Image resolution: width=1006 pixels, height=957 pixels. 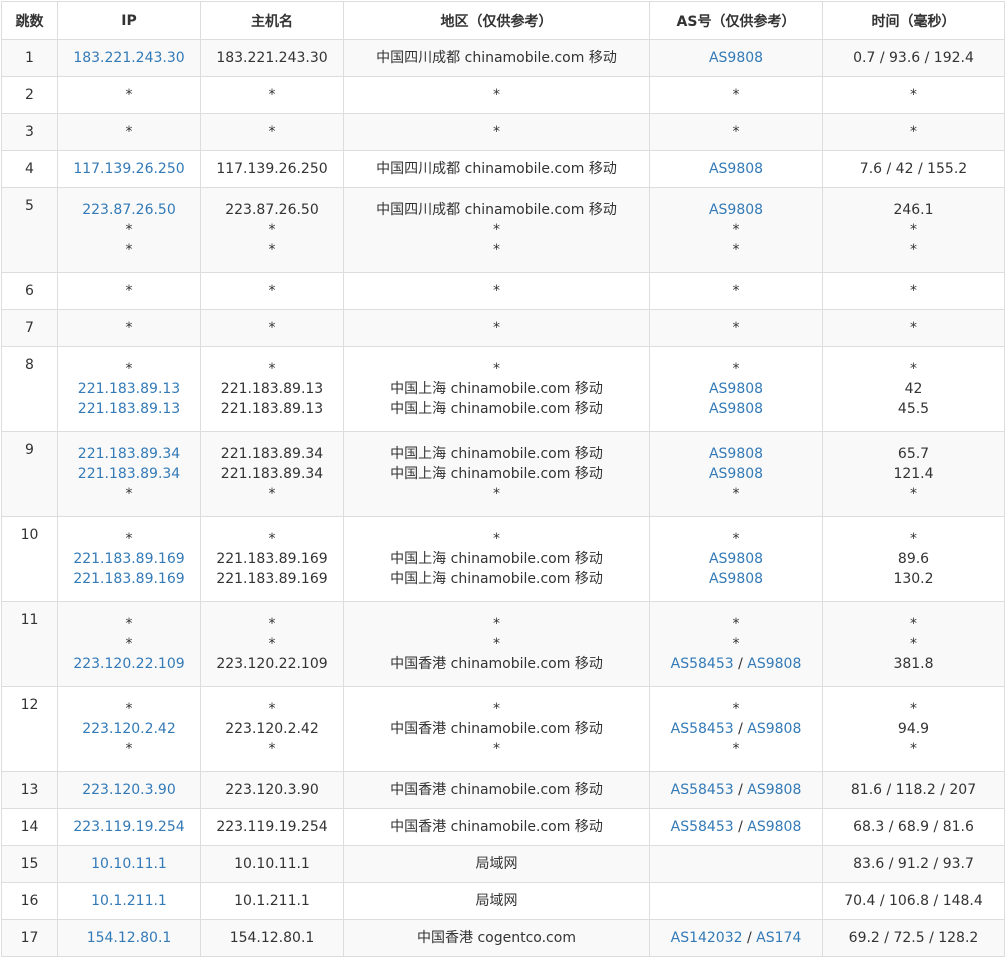 I want to click on cell-line: 81.6 / 118.2 / 207, so click(x=913, y=790).